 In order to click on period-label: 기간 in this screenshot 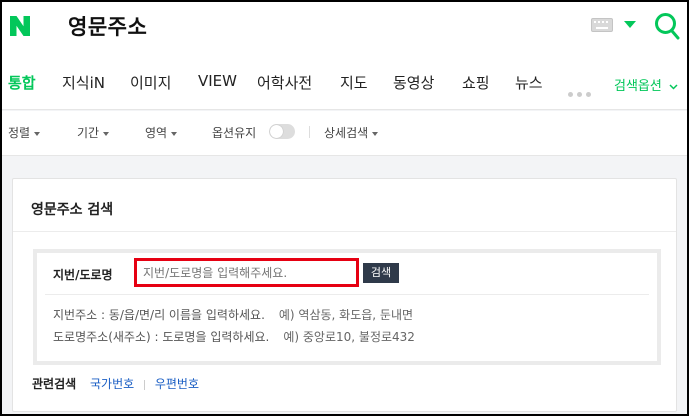, I will do `click(88, 133)`.